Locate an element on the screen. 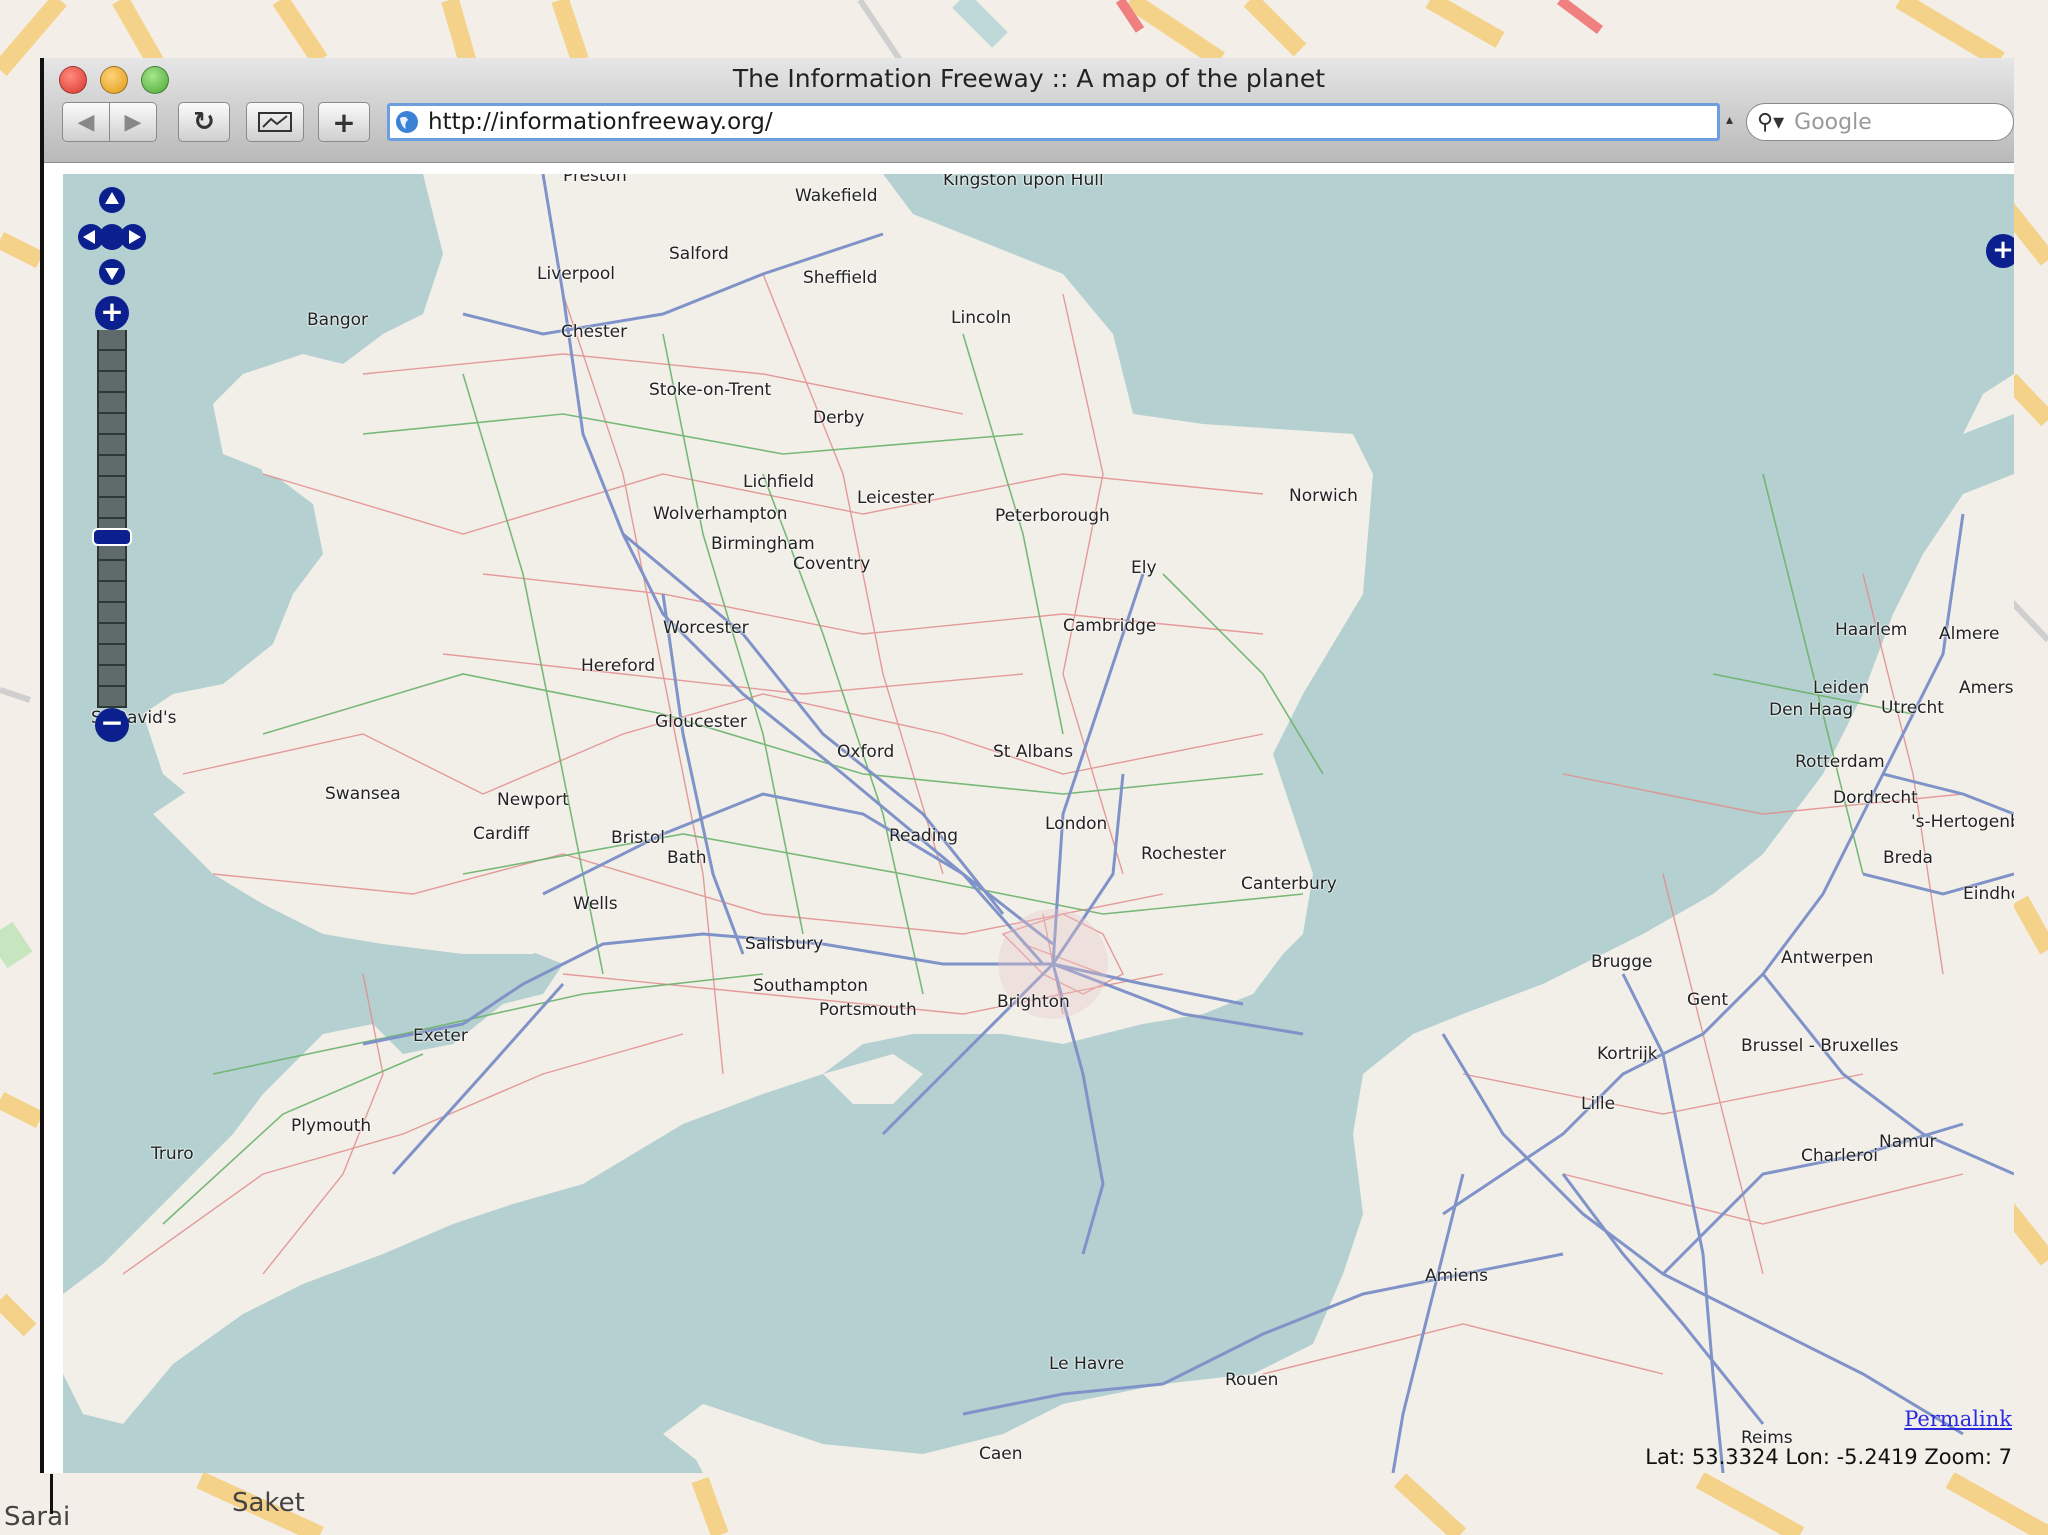 This screenshot has height=1535, width=2048. pan-down-icon is located at coordinates (112, 272).